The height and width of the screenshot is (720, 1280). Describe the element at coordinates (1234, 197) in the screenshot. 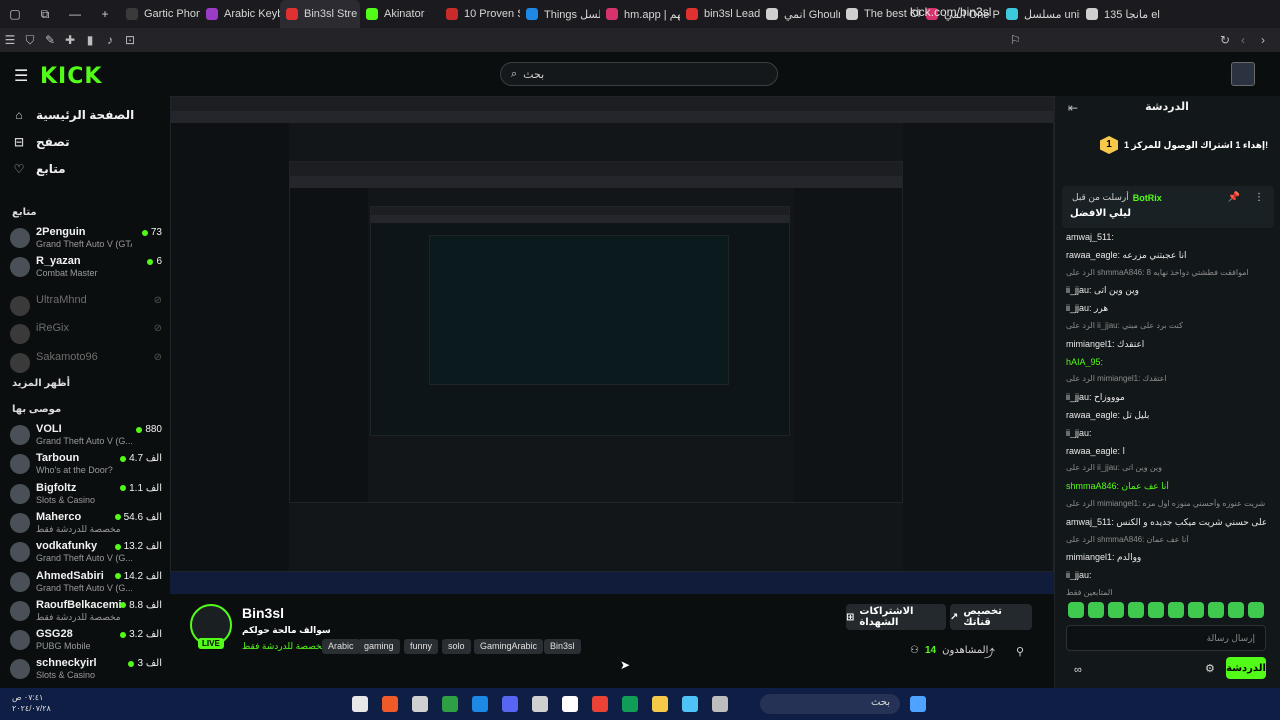

I see `pin-icon: 📌` at that location.